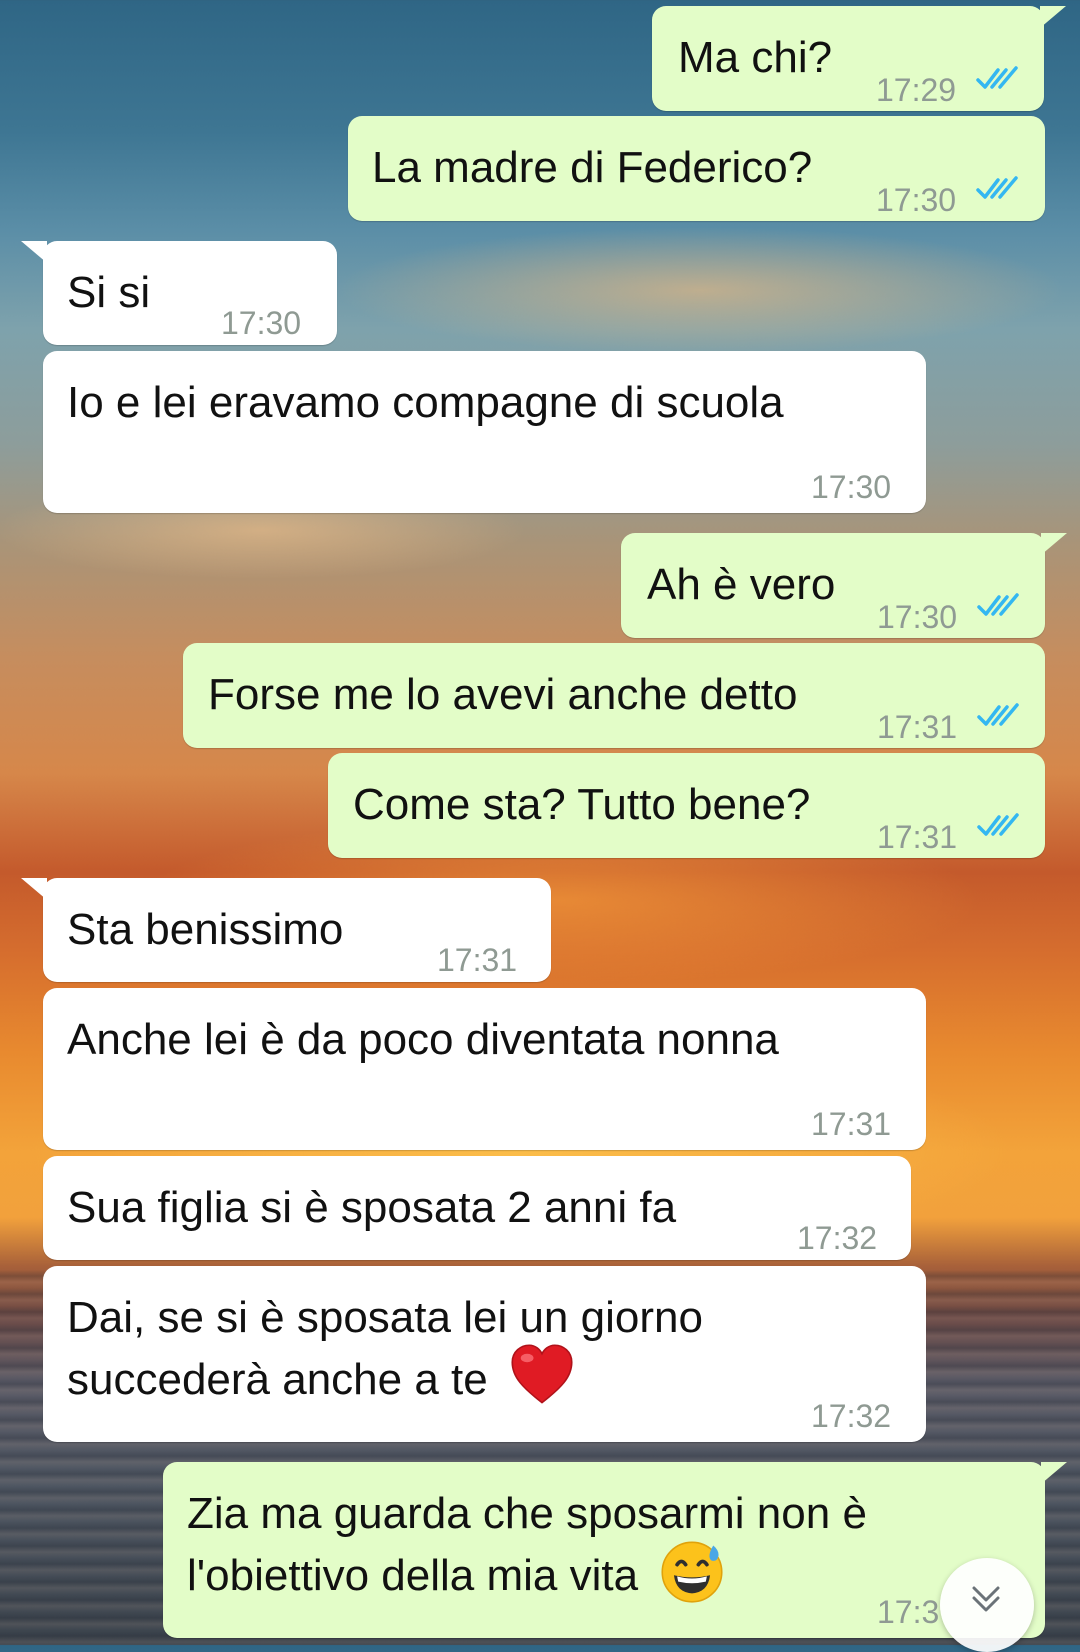 This screenshot has width=1080, height=1652. Describe the element at coordinates (527, 1513) in the screenshot. I see `message-text-line-1: Zia ma guarda che sposarmi non è` at that location.